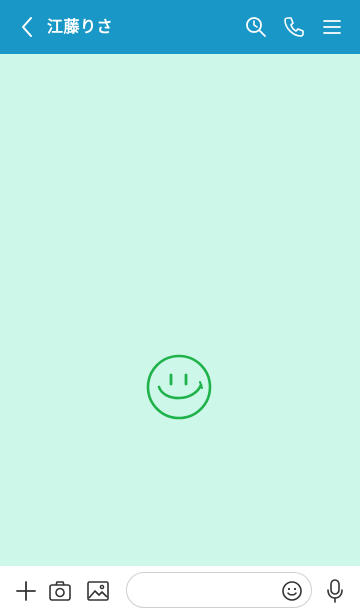 The height and width of the screenshot is (616, 360). I want to click on phone-icon, so click(294, 27).